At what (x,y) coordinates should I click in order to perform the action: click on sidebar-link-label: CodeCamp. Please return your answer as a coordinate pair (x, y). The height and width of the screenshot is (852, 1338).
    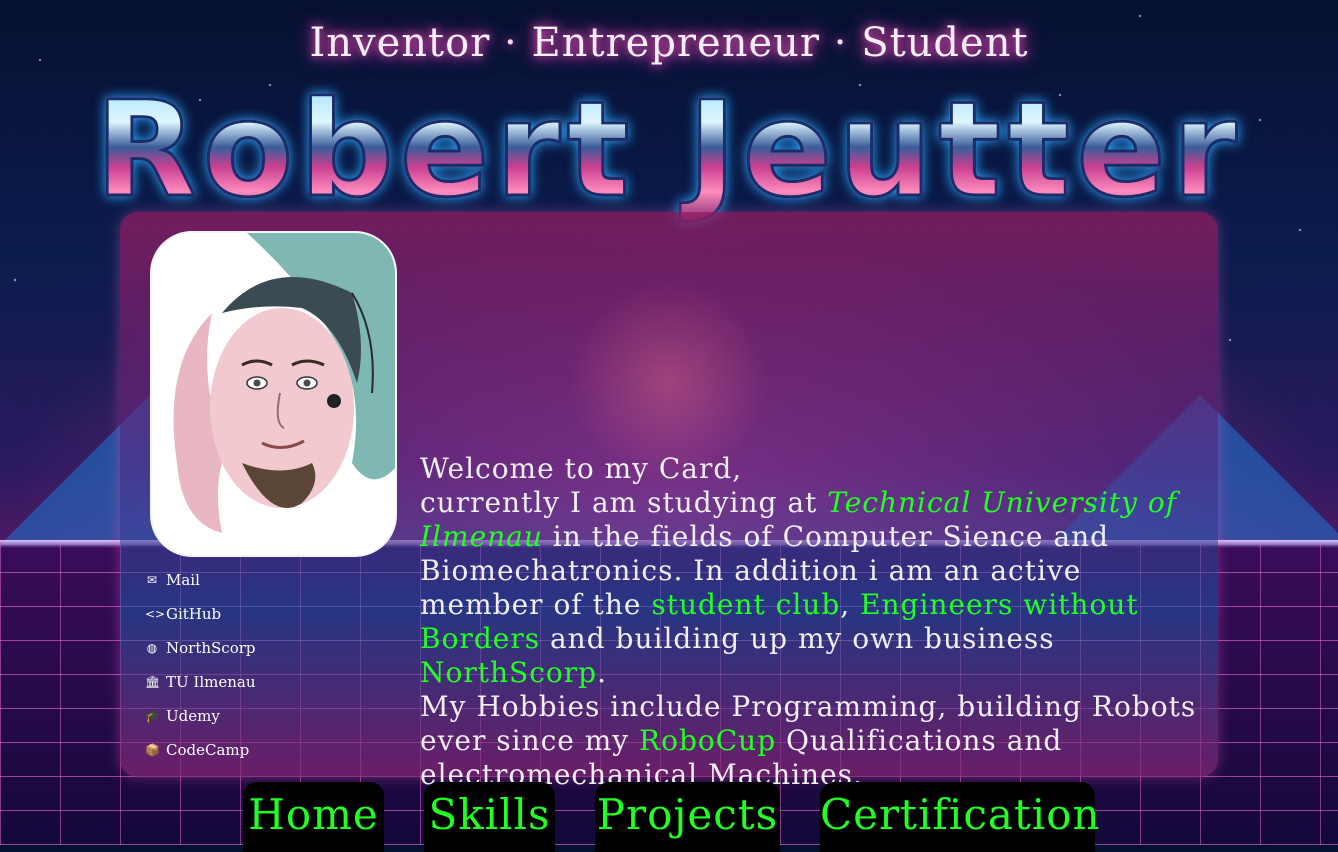
    Looking at the image, I should click on (208, 750).